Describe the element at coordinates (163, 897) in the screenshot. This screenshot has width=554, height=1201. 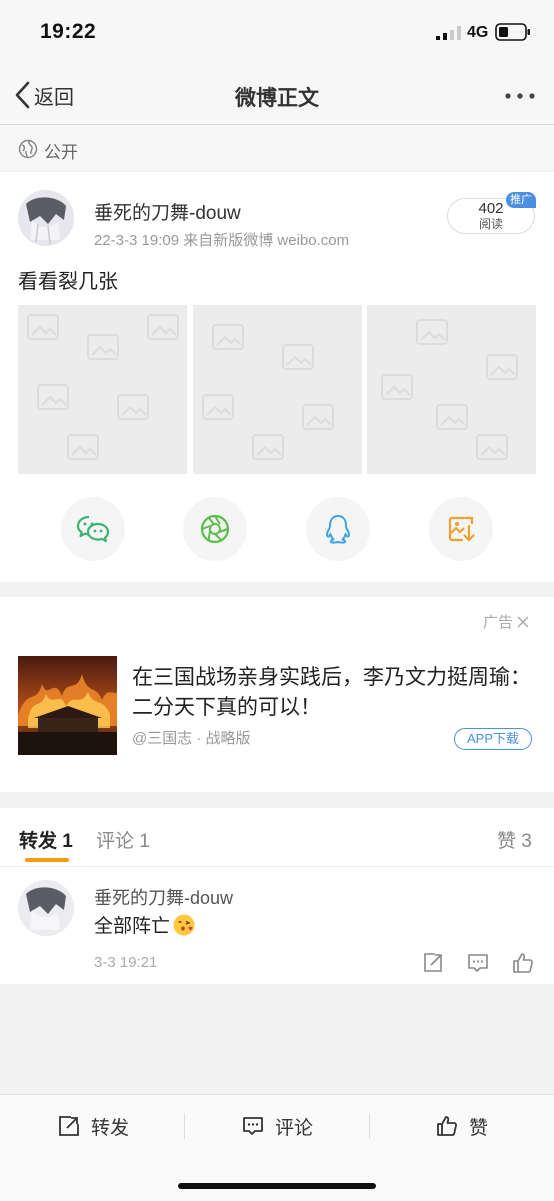
I see `comment-username: 垂死的刀舞-douw` at that location.